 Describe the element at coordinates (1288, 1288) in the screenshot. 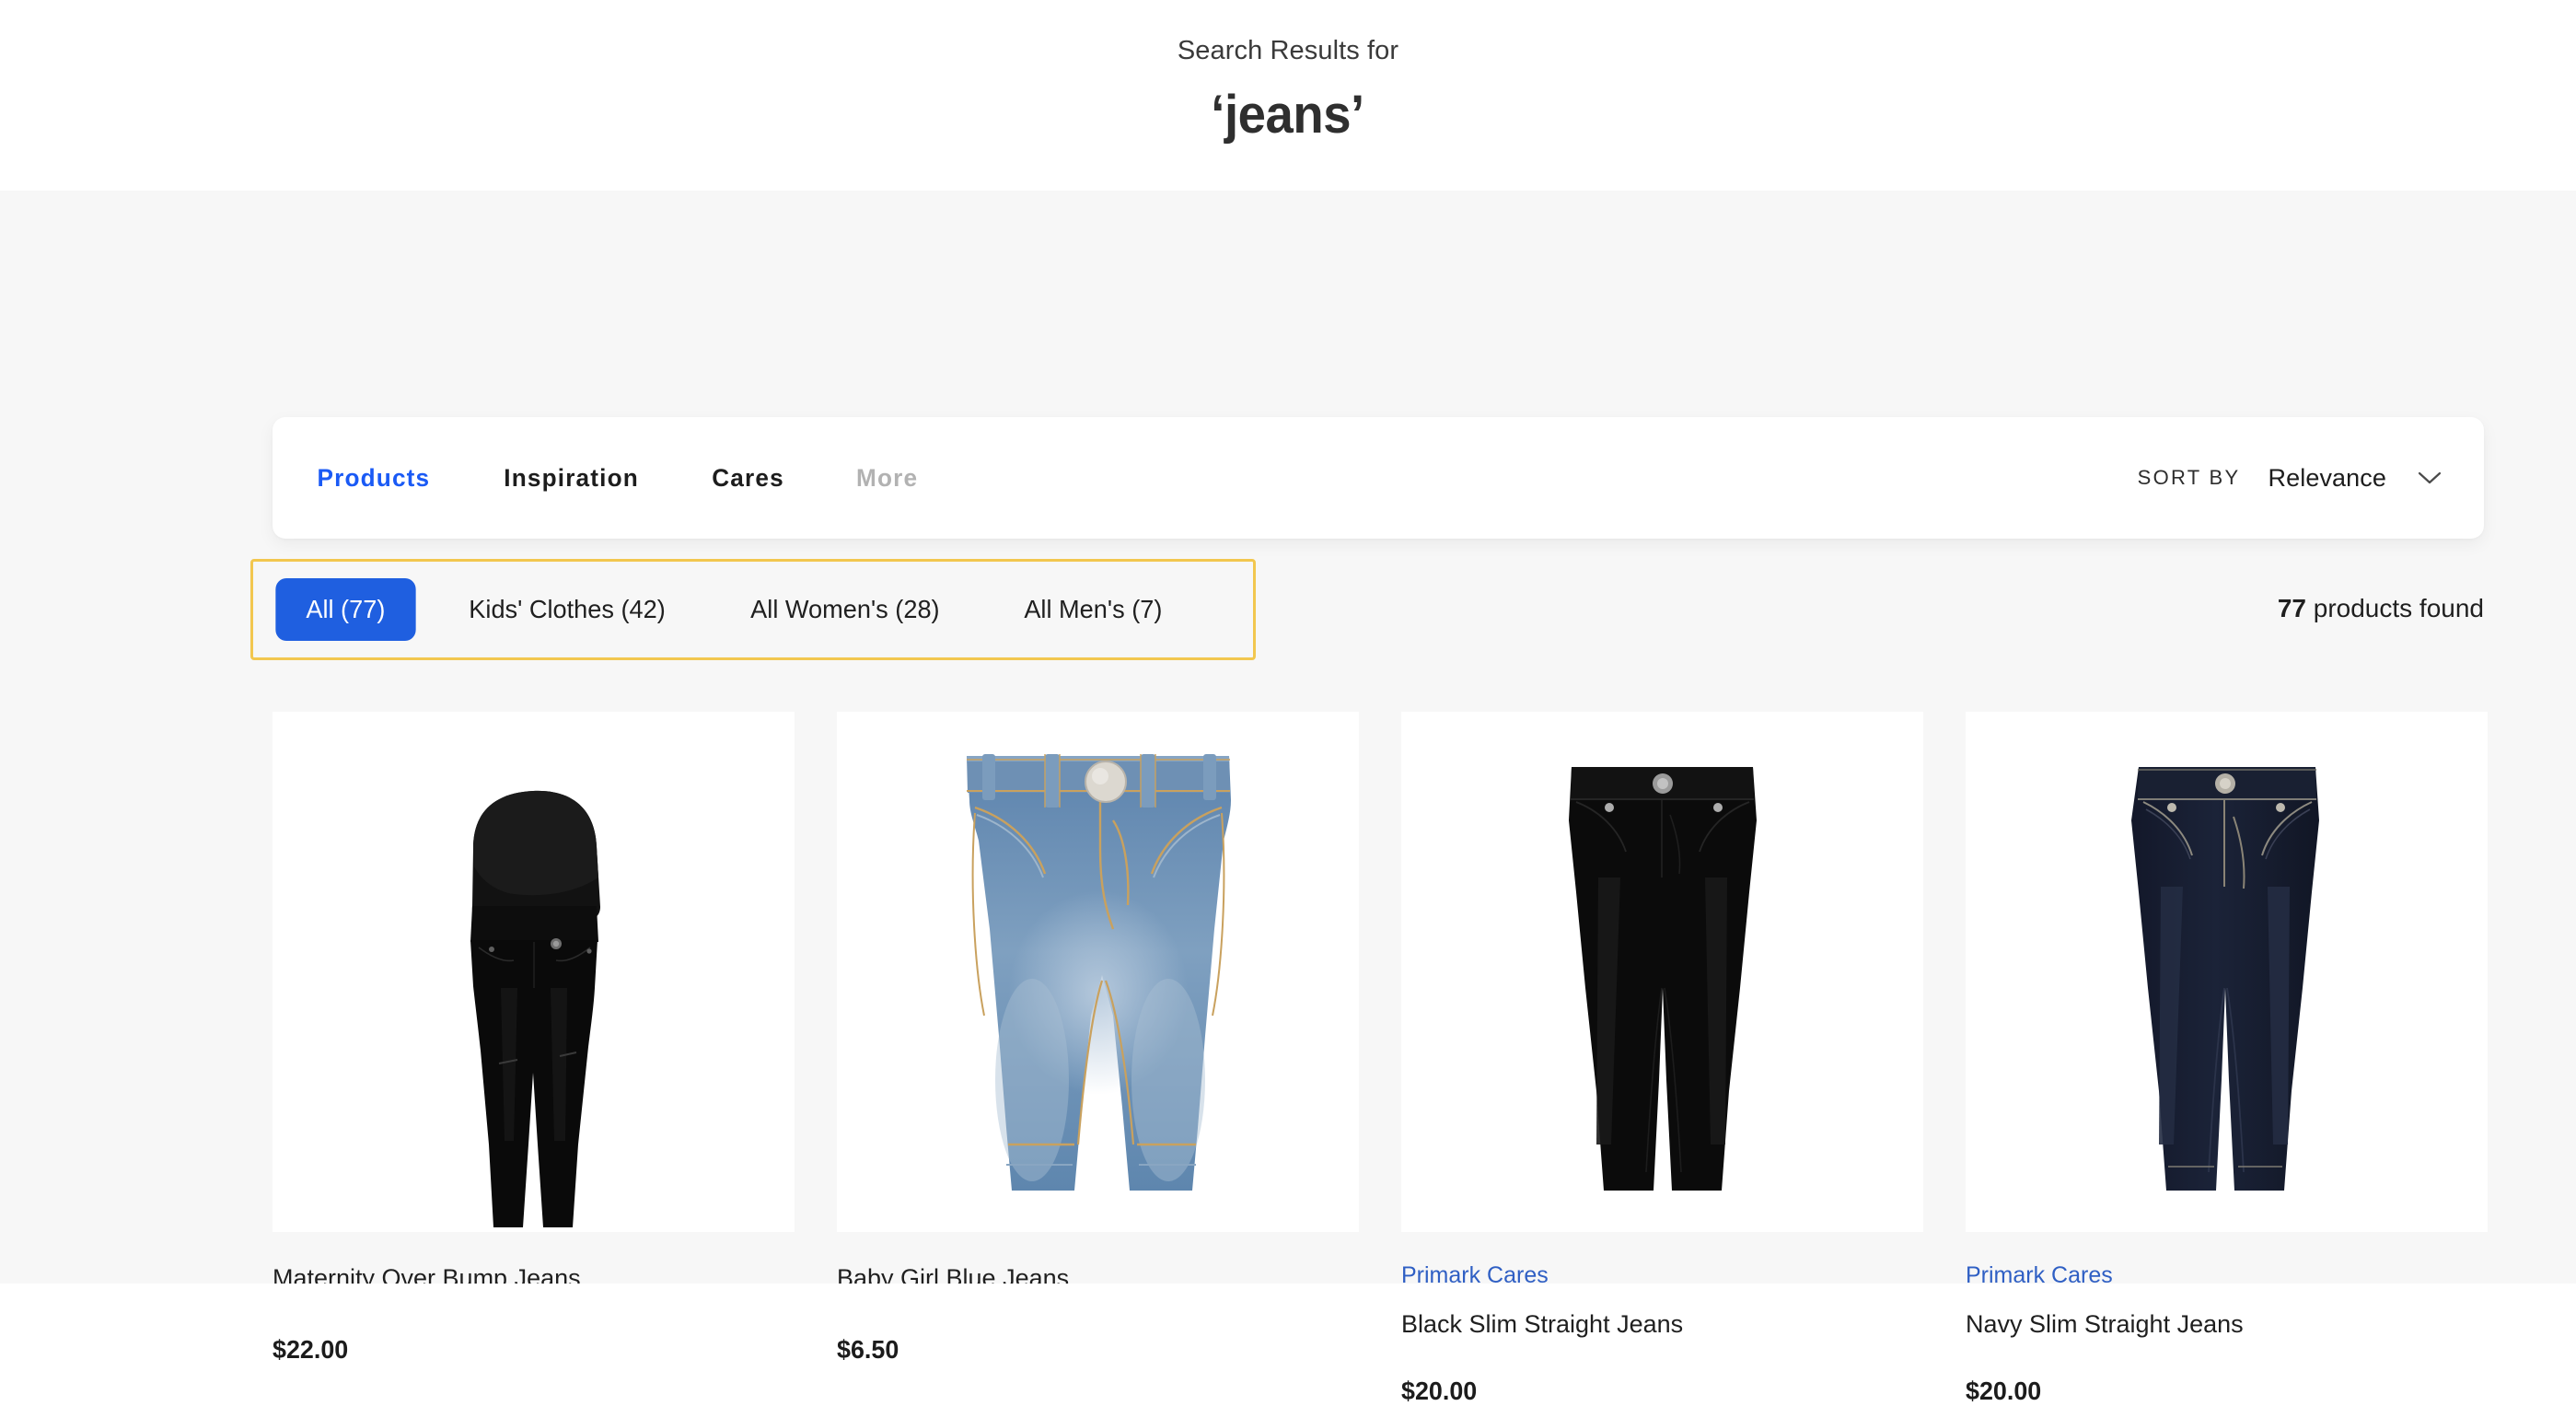

I see `page-bottom-strip` at that location.